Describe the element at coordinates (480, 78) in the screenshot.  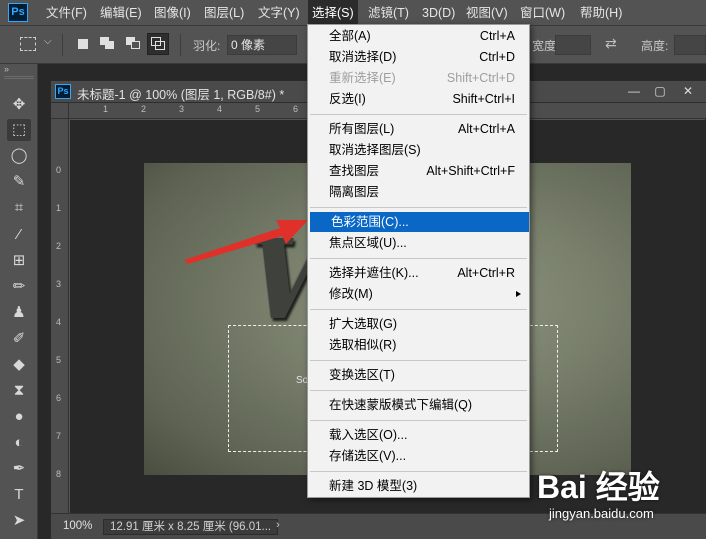
I see `menu-item-shortcut: Shift+Ctrl+D` at that location.